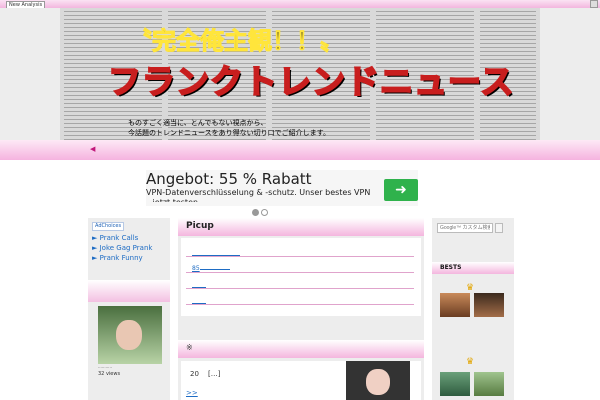 This screenshot has width=600, height=400. What do you see at coordinates (229, 179) in the screenshot?
I see `ad-title: Angebot: 55 % Rabatt` at bounding box center [229, 179].